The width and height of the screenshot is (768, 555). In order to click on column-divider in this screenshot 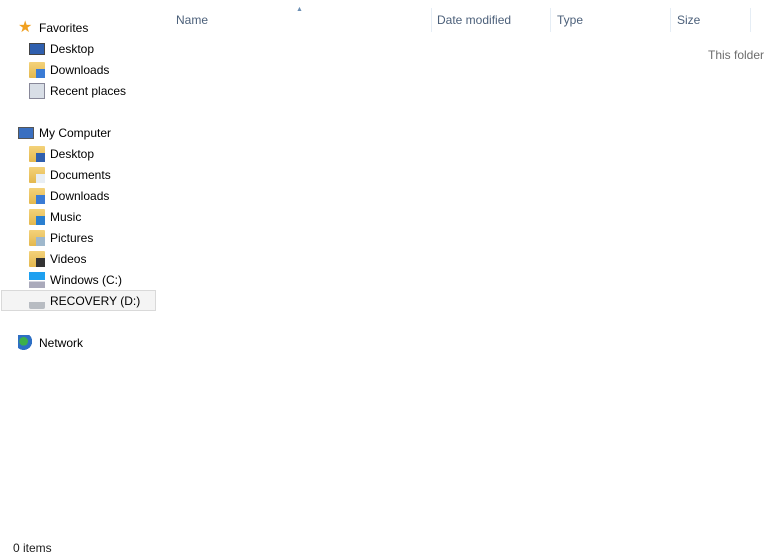, I will do `click(750, 20)`.